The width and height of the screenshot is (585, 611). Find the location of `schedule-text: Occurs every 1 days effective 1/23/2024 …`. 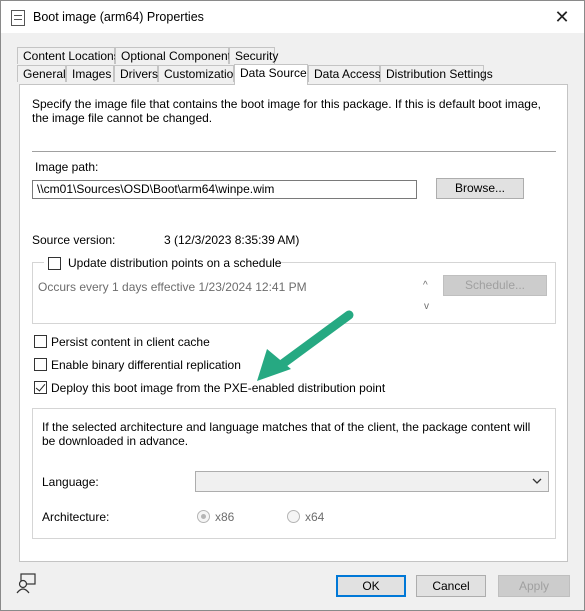

schedule-text: Occurs every 1 days effective 1/23/2024 … is located at coordinates (172, 287).